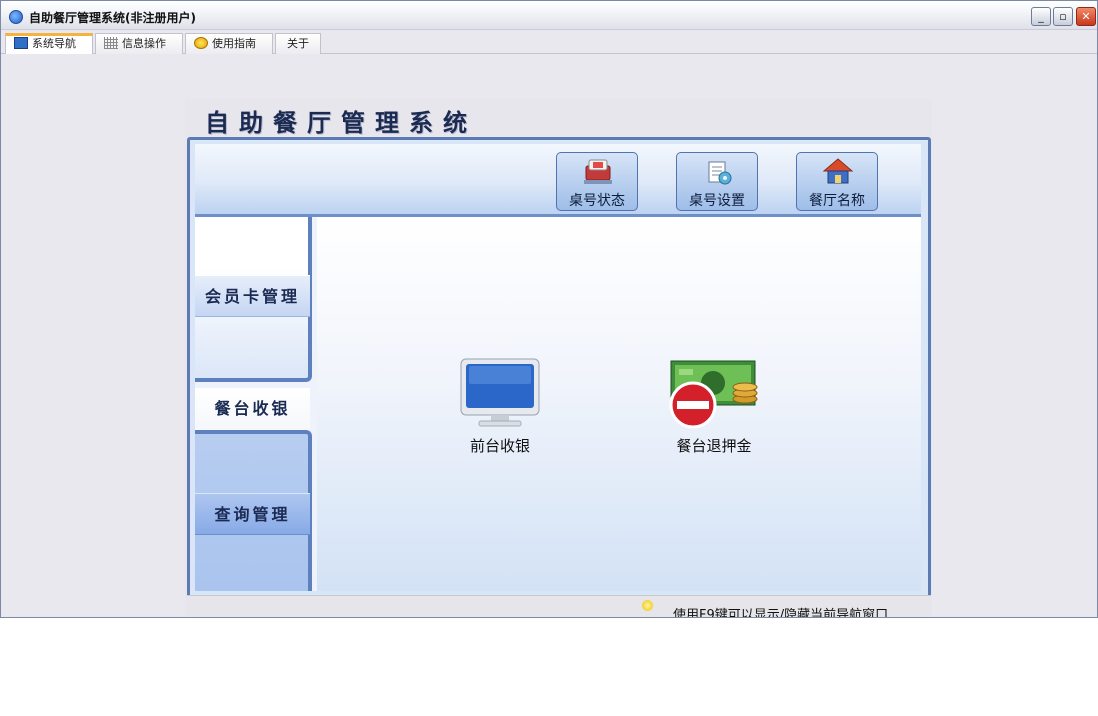  What do you see at coordinates (714, 446) in the screenshot?
I see `table-deposit-refund-label: 餐台退押金` at bounding box center [714, 446].